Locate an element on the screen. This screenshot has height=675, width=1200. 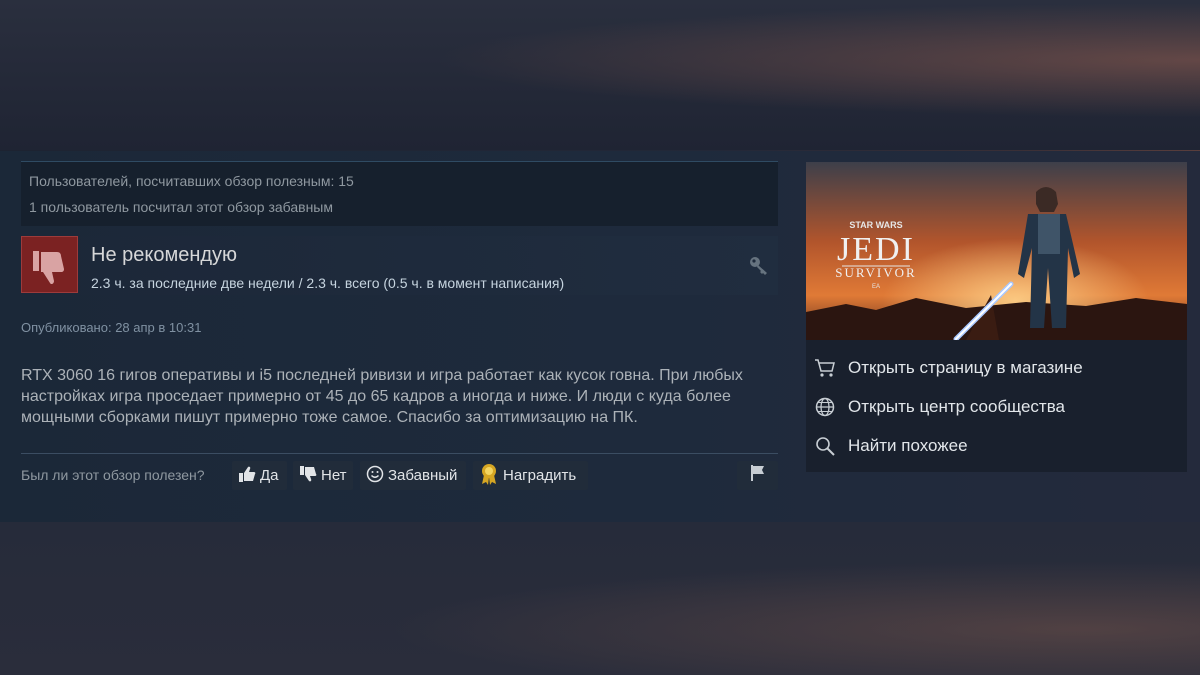
vote-funny-button: Забавный is located at coordinates (413, 475).